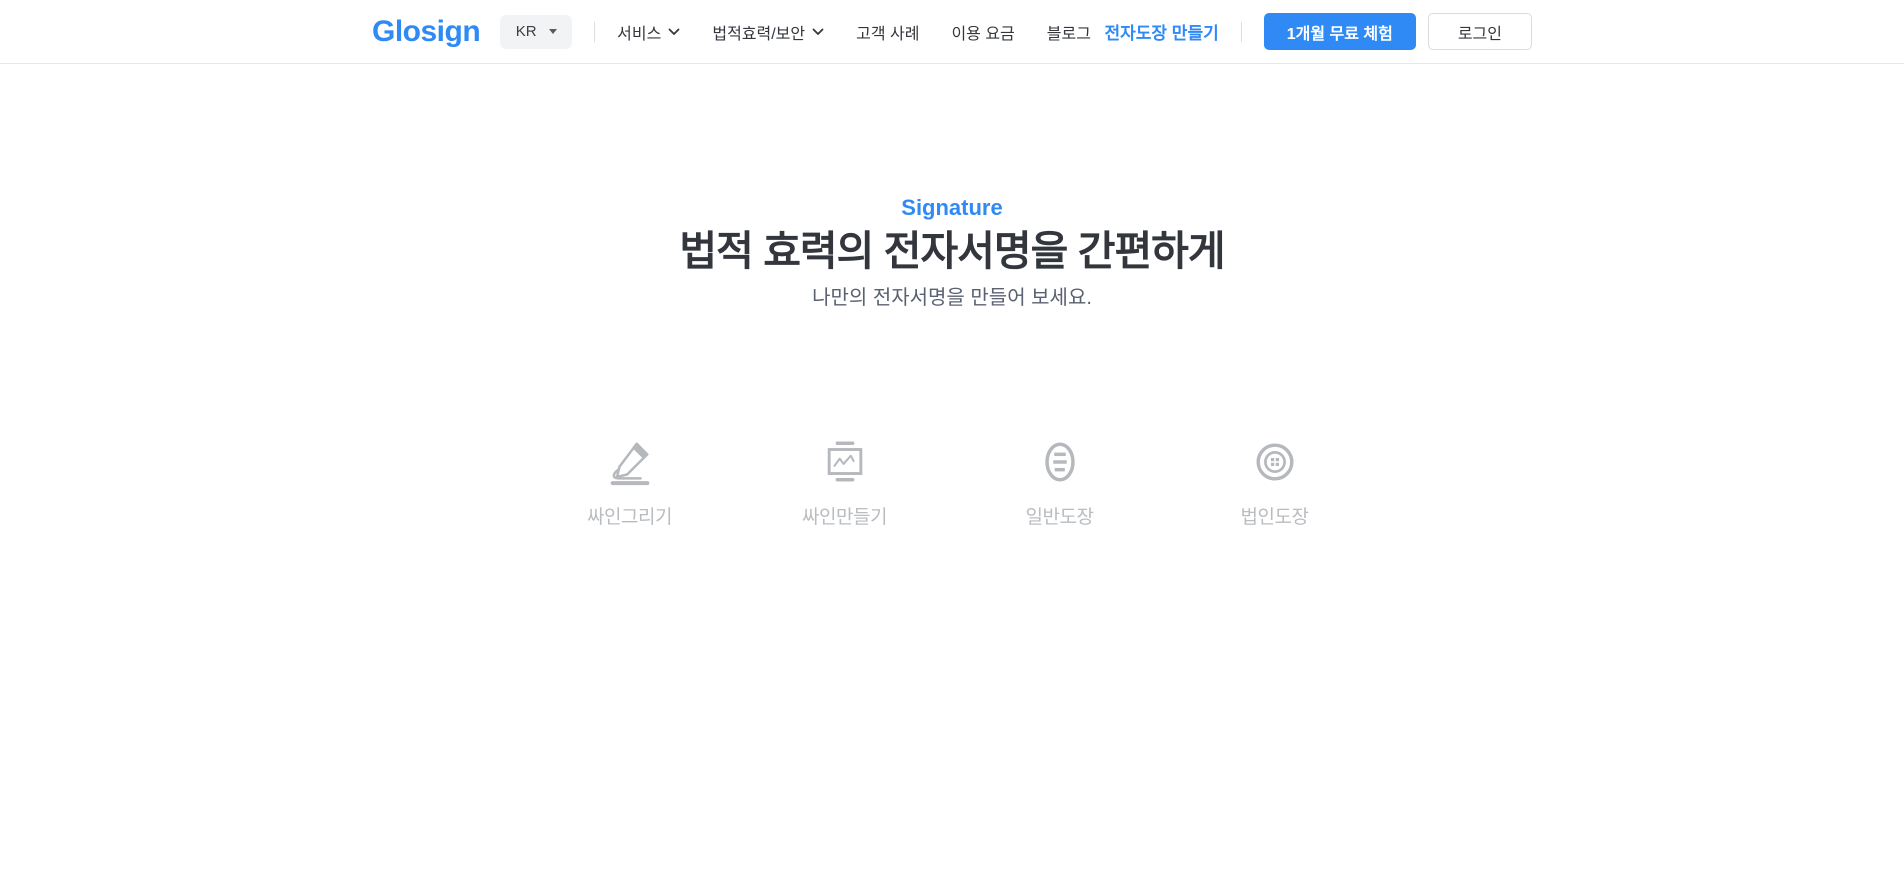 The height and width of the screenshot is (883, 1904). I want to click on nav-label: 블로그, so click(1068, 34).